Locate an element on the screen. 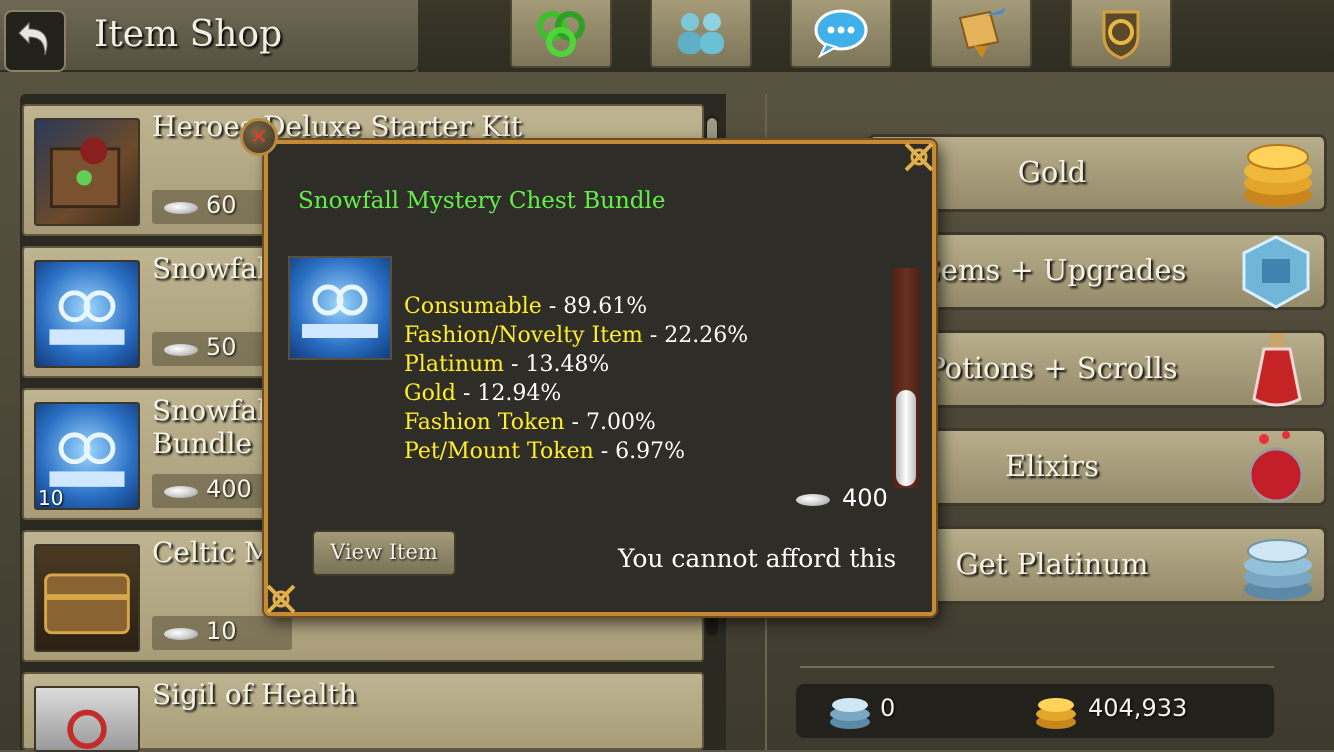 This screenshot has width=1334, height=752. snowfall-chest-bundle-icon is located at coordinates (340, 308).